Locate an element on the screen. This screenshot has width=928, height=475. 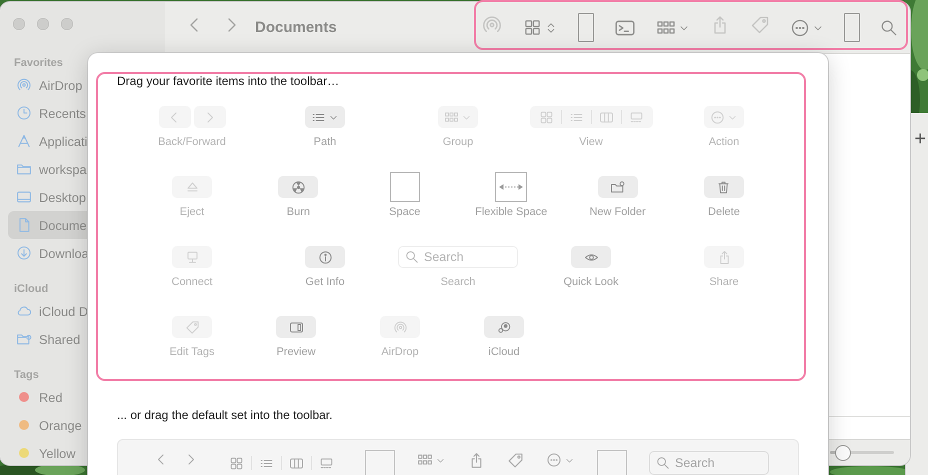
item-label: Action is located at coordinates (724, 142).